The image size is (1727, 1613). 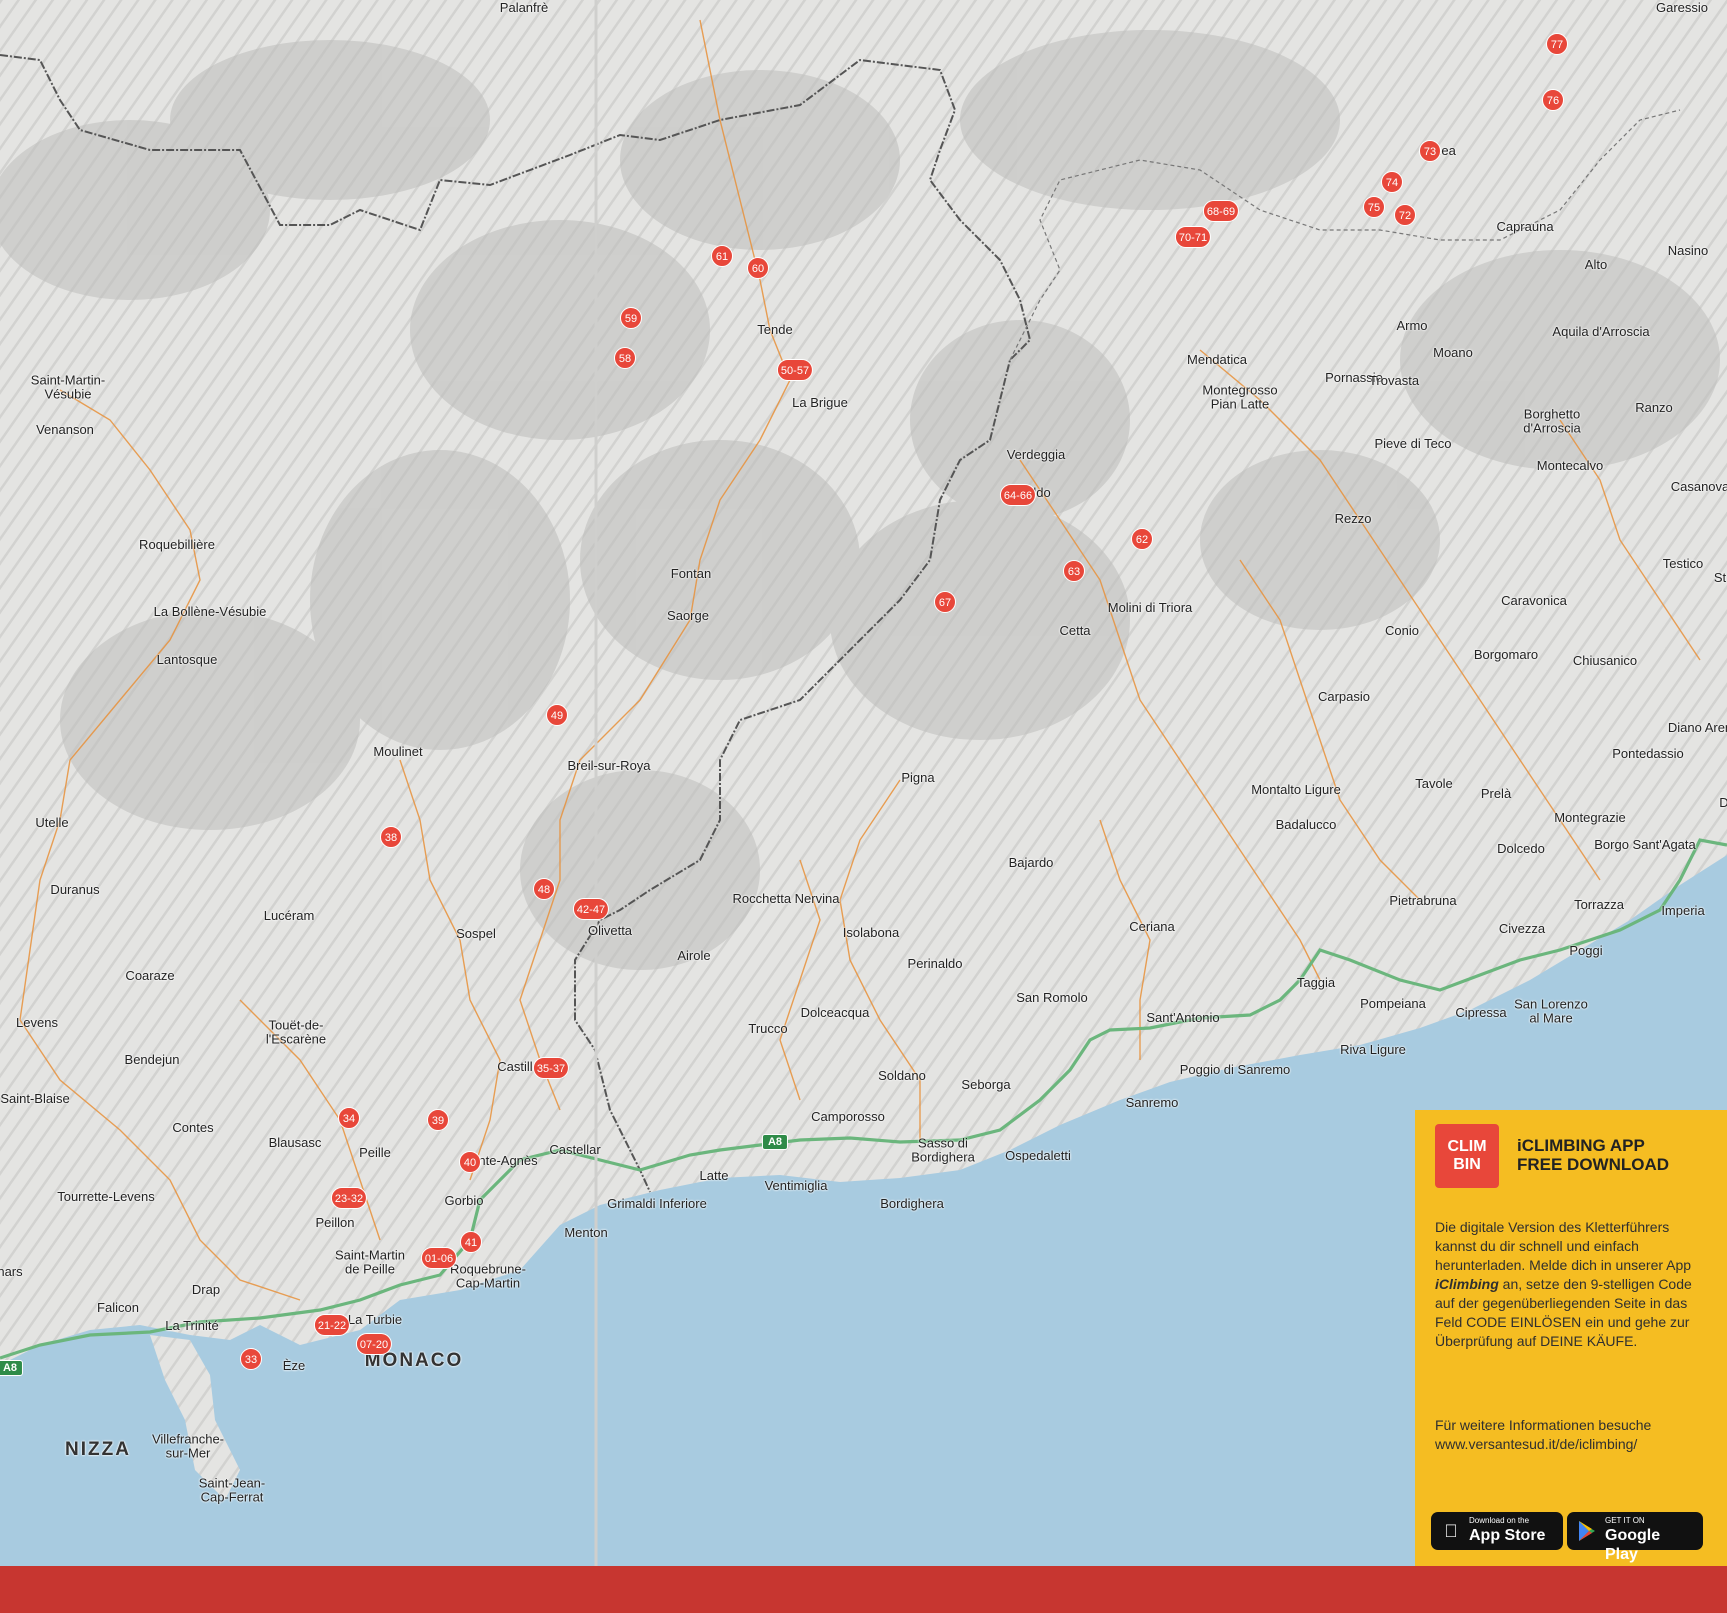 I want to click on google-play-label: Google Play, so click(x=1633, y=1545).